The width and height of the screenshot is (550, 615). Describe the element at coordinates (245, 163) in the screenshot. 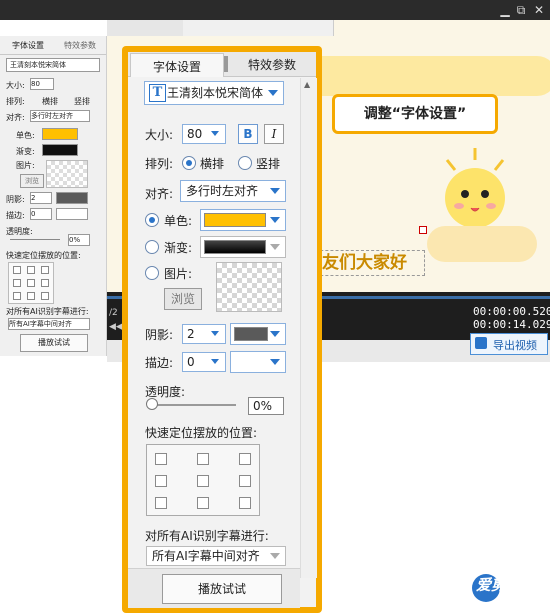

I see `vertical-radio` at that location.